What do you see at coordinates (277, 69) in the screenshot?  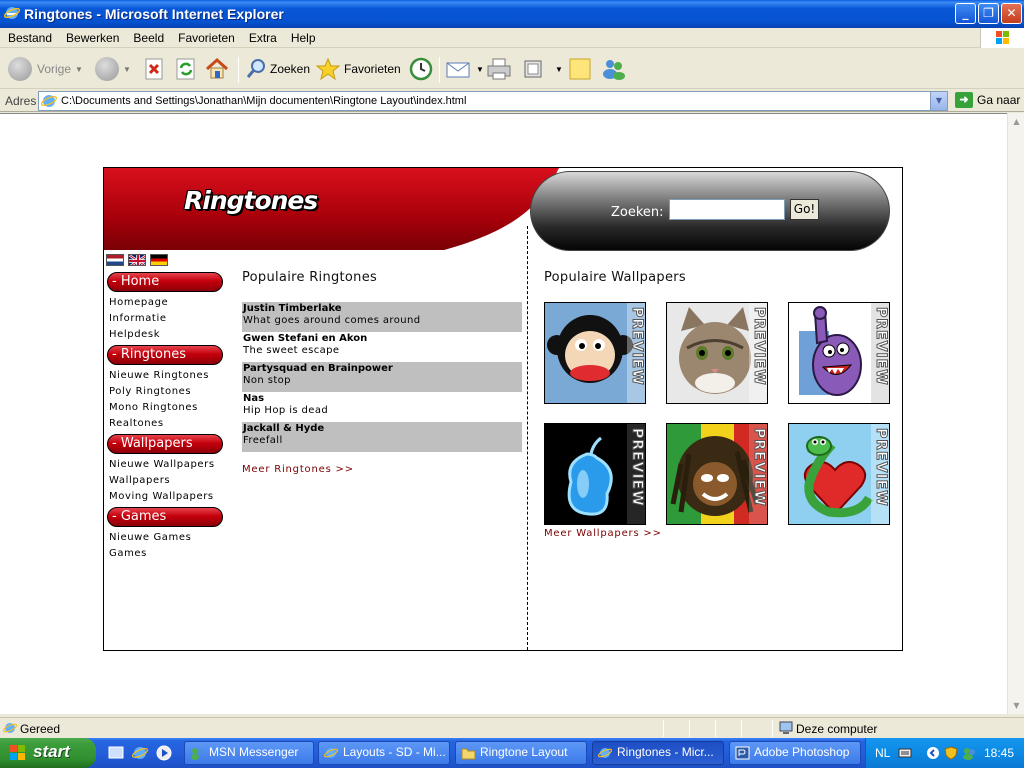 I see `search-button: Zoeken` at bounding box center [277, 69].